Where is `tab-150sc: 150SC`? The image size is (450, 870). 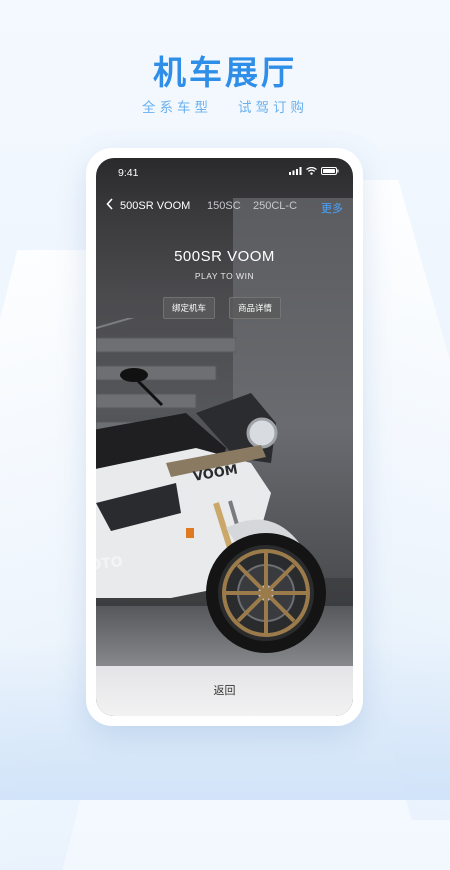 tab-150sc: 150SC is located at coordinates (224, 206).